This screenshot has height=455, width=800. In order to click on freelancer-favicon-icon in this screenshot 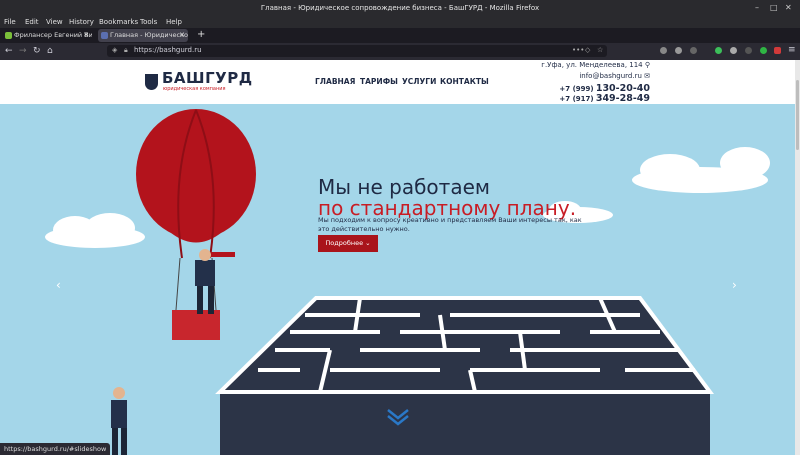, I will do `click(8, 35)`.